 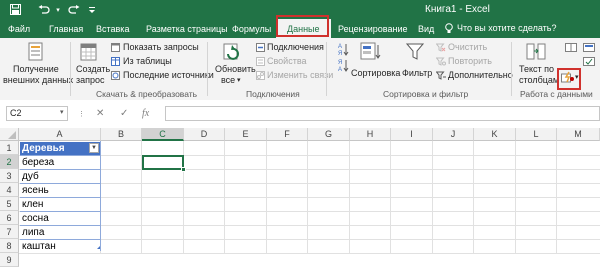 I want to click on row-header-6: 6, so click(x=9, y=218).